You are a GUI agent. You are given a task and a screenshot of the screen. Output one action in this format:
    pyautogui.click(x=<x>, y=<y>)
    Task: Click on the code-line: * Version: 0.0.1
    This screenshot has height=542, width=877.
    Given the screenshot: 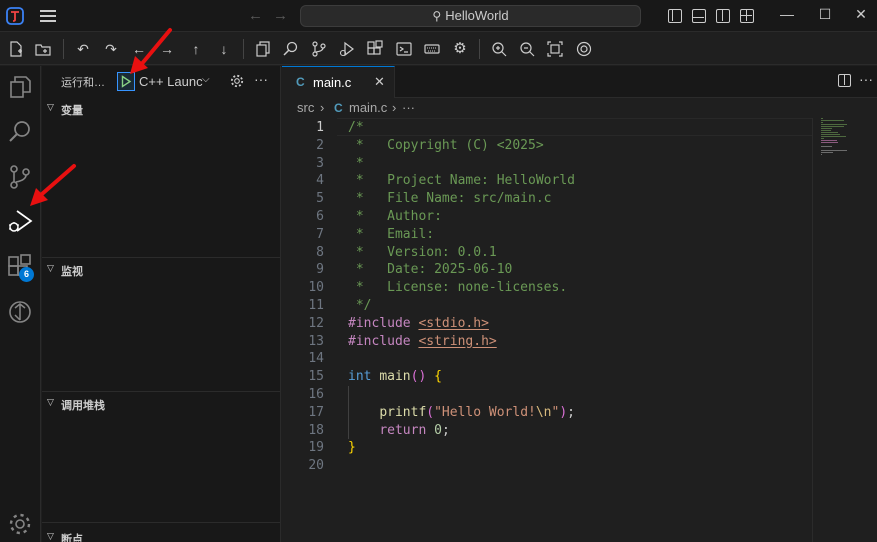 What is the action you would take?
    pyautogui.click(x=422, y=253)
    